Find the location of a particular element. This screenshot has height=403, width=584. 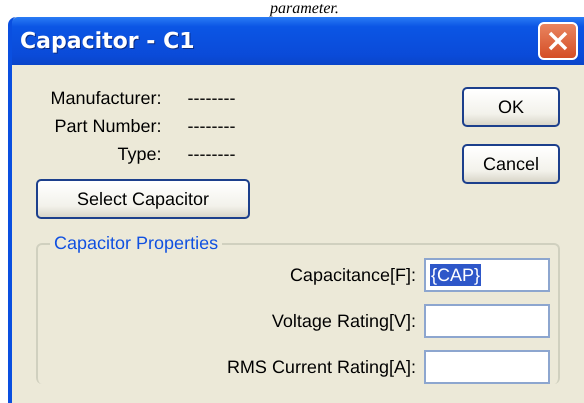

ok-button: OK is located at coordinates (511, 107).